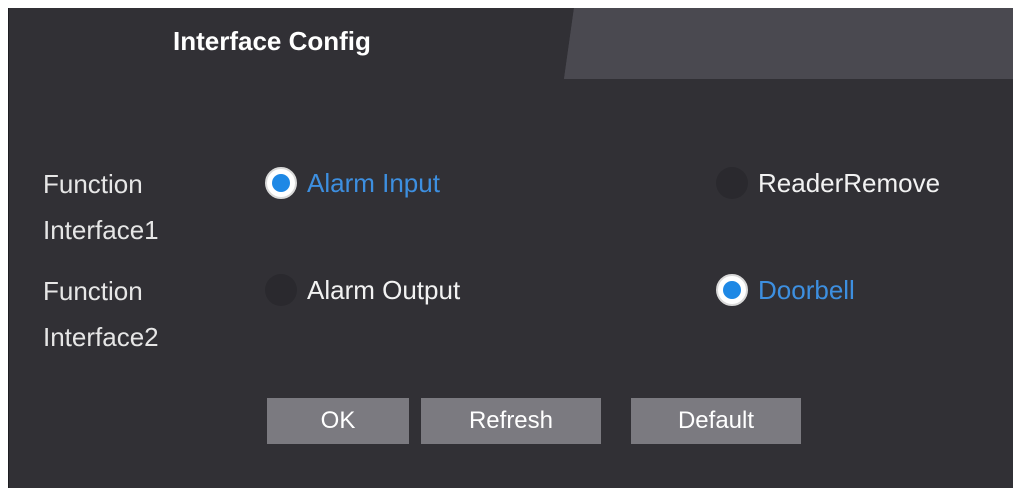  What do you see at coordinates (101, 230) in the screenshot?
I see `function-interface1-label-line2: Interface1` at bounding box center [101, 230].